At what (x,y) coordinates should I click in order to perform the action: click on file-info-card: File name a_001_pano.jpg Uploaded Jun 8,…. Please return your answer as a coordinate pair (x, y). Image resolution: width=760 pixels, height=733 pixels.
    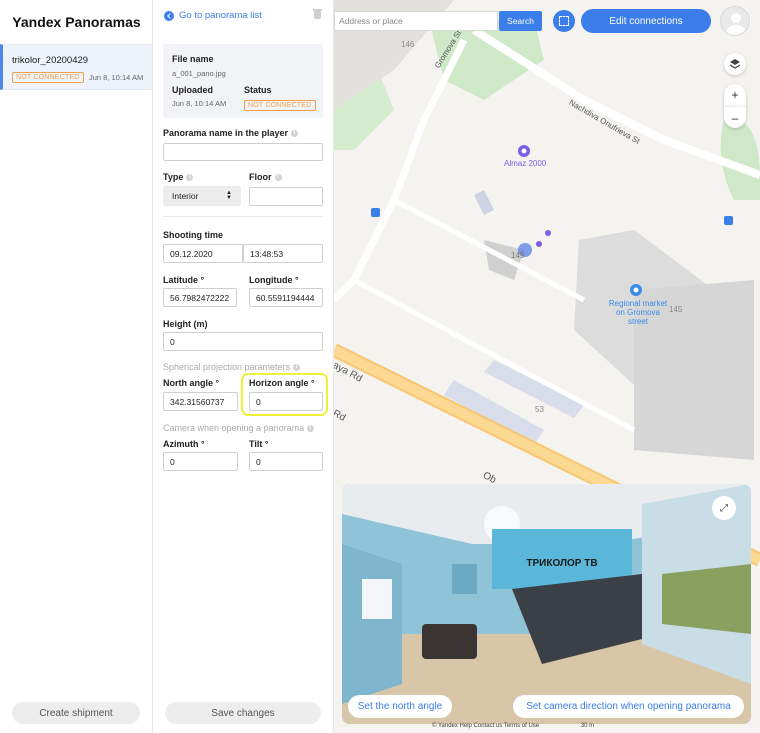
    Looking at the image, I should click on (243, 81).